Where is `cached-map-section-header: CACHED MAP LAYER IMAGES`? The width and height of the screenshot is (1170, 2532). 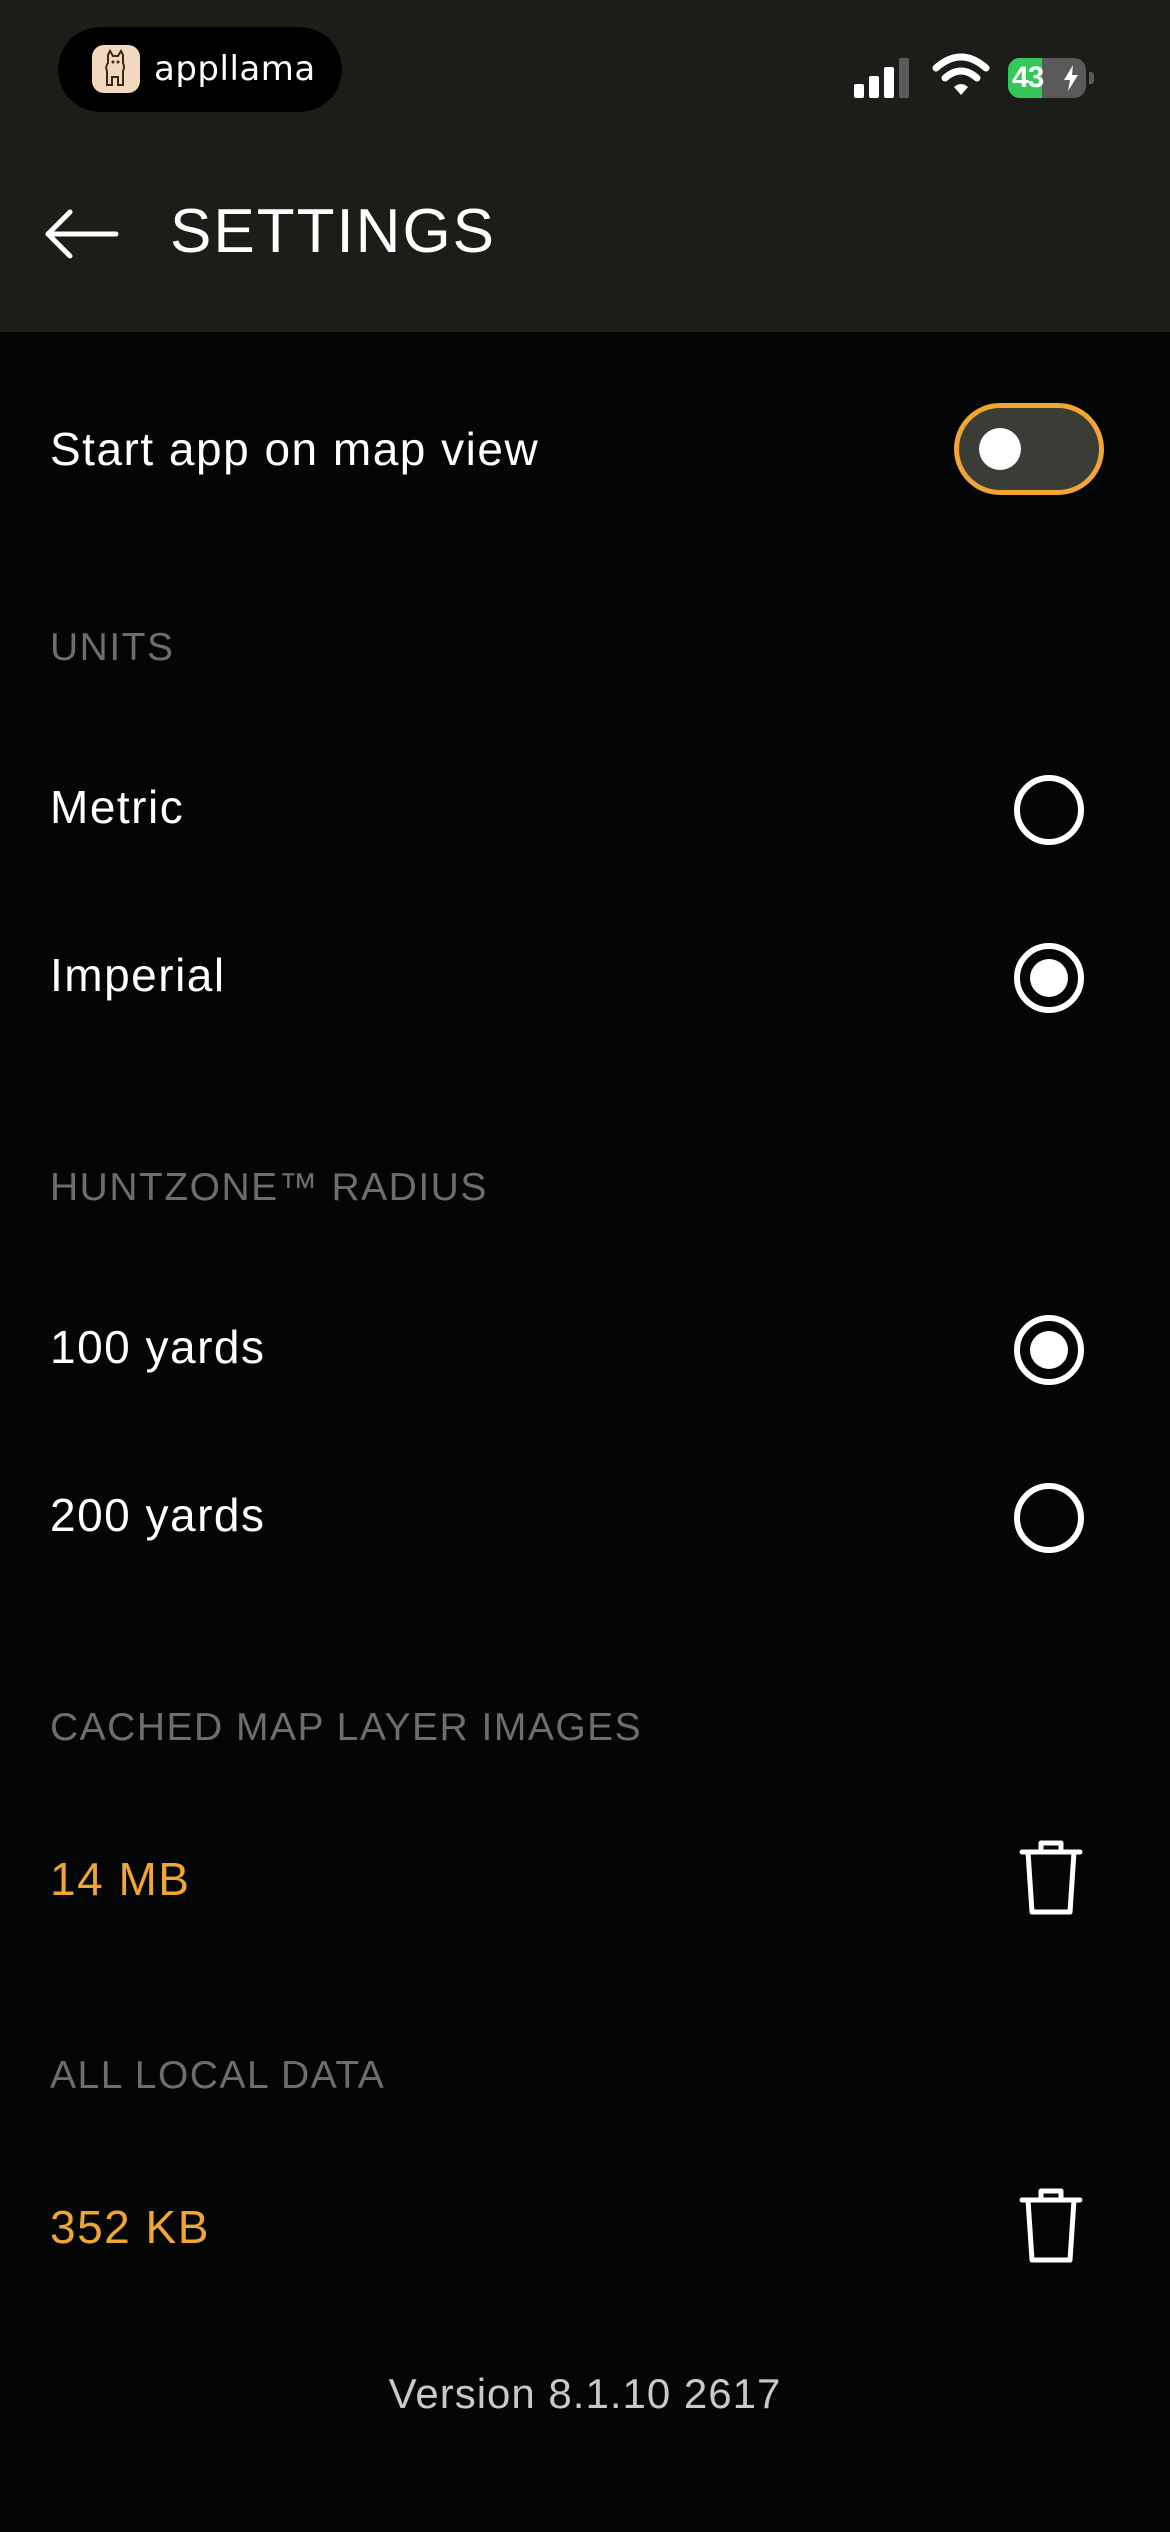 cached-map-section-header: CACHED MAP LAYER IMAGES is located at coordinates (346, 1727).